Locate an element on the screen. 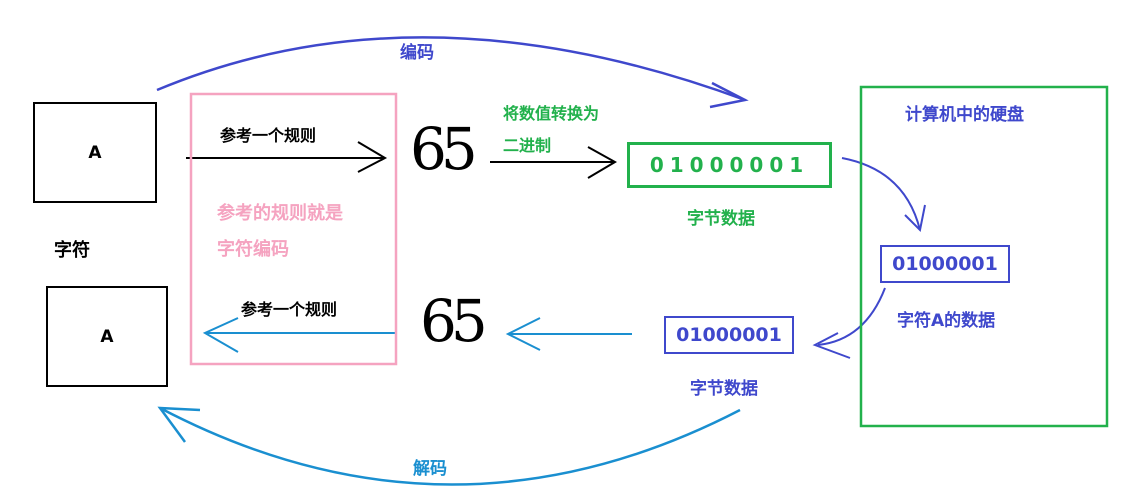 The height and width of the screenshot is (494, 1129). read-arrow is located at coordinates (851, 316).